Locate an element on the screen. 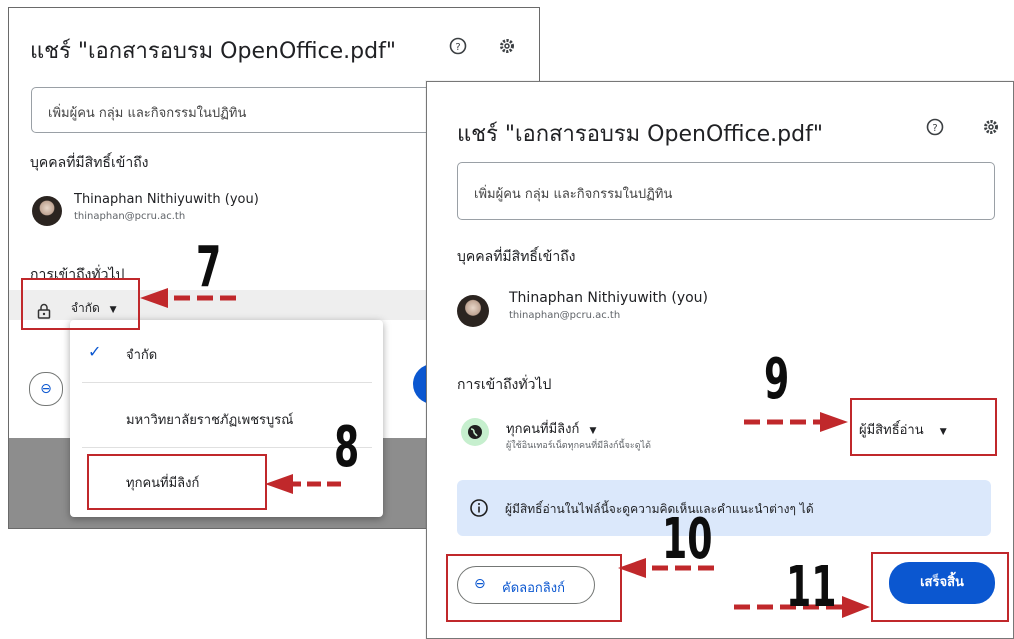 This screenshot has height=639, width=1014. step-number-9: 9 is located at coordinates (777, 379).